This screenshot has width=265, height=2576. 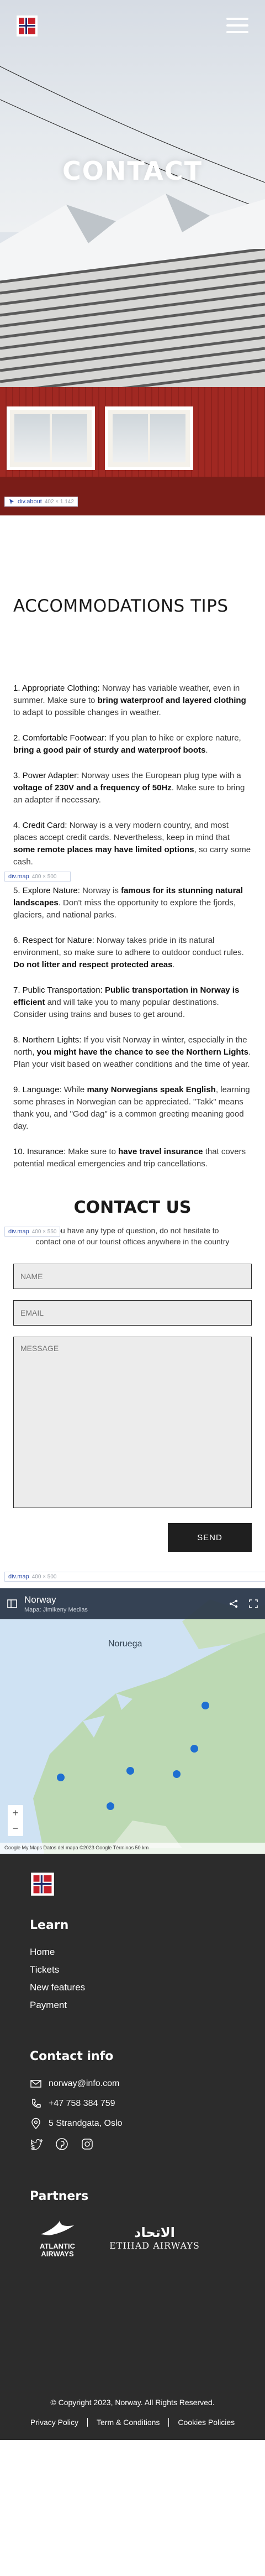 What do you see at coordinates (58, 990) in the screenshot?
I see `tip-lead: 7. Public Transportation:` at bounding box center [58, 990].